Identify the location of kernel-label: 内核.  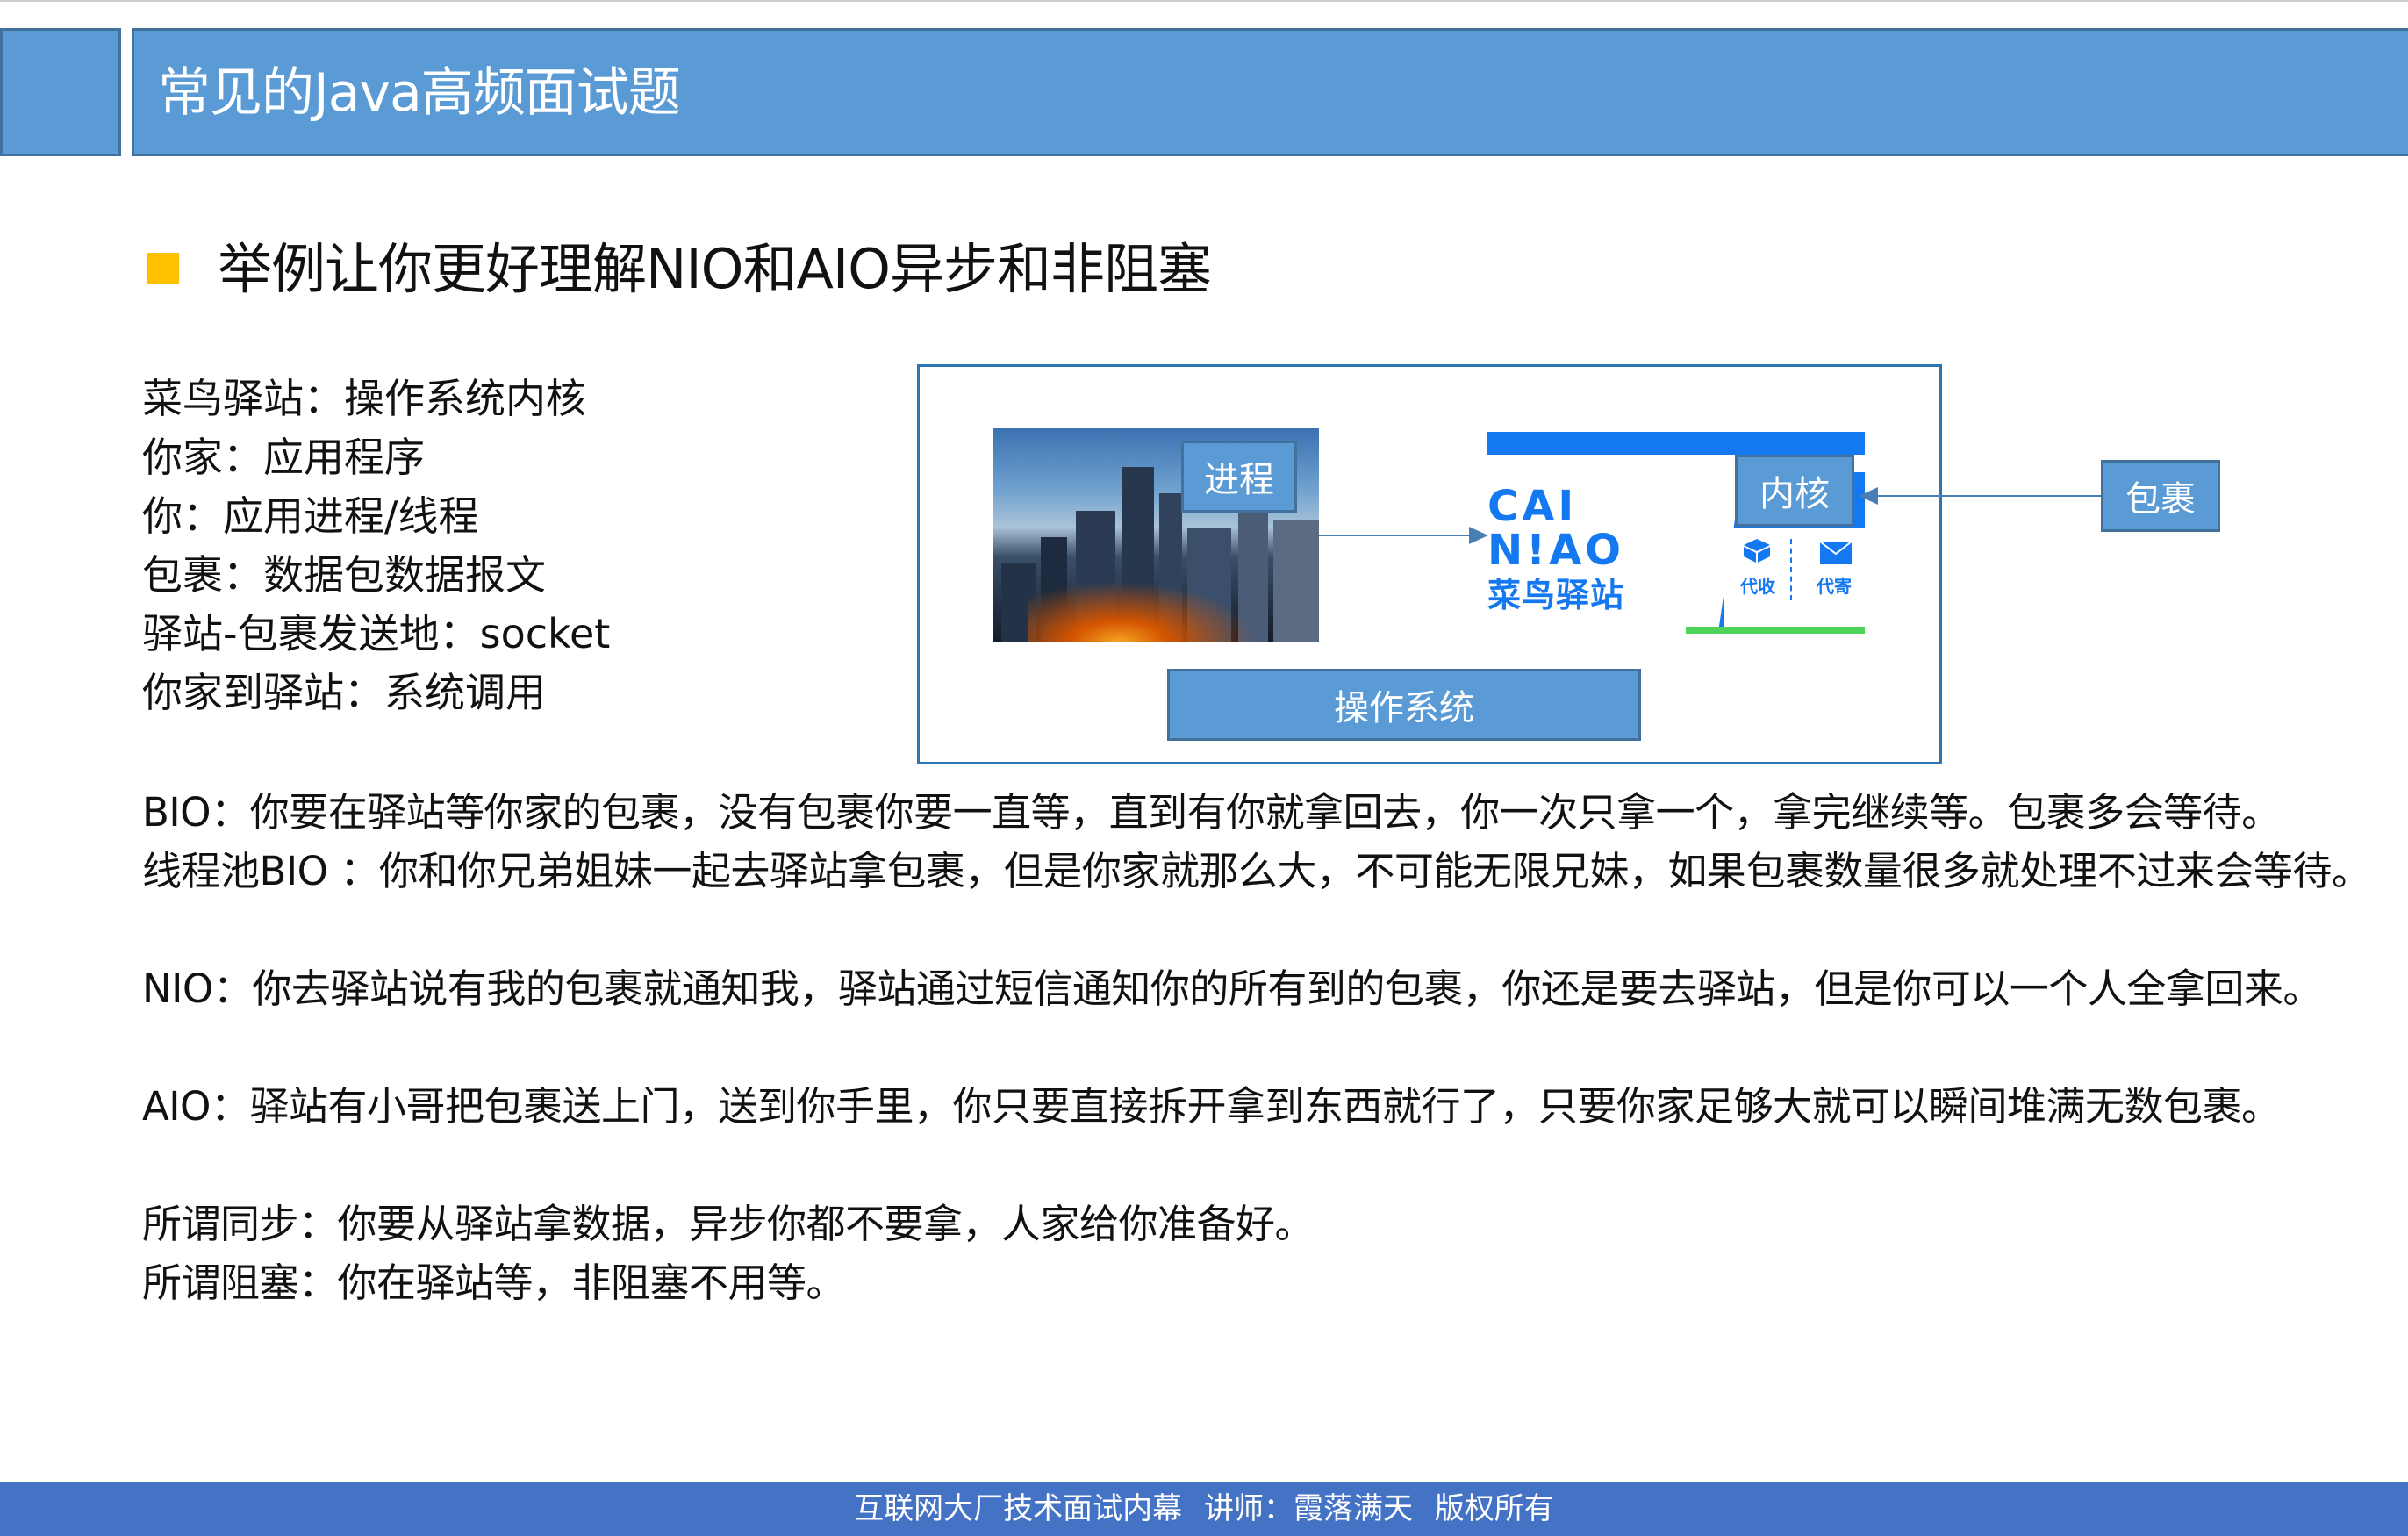
(1794, 491).